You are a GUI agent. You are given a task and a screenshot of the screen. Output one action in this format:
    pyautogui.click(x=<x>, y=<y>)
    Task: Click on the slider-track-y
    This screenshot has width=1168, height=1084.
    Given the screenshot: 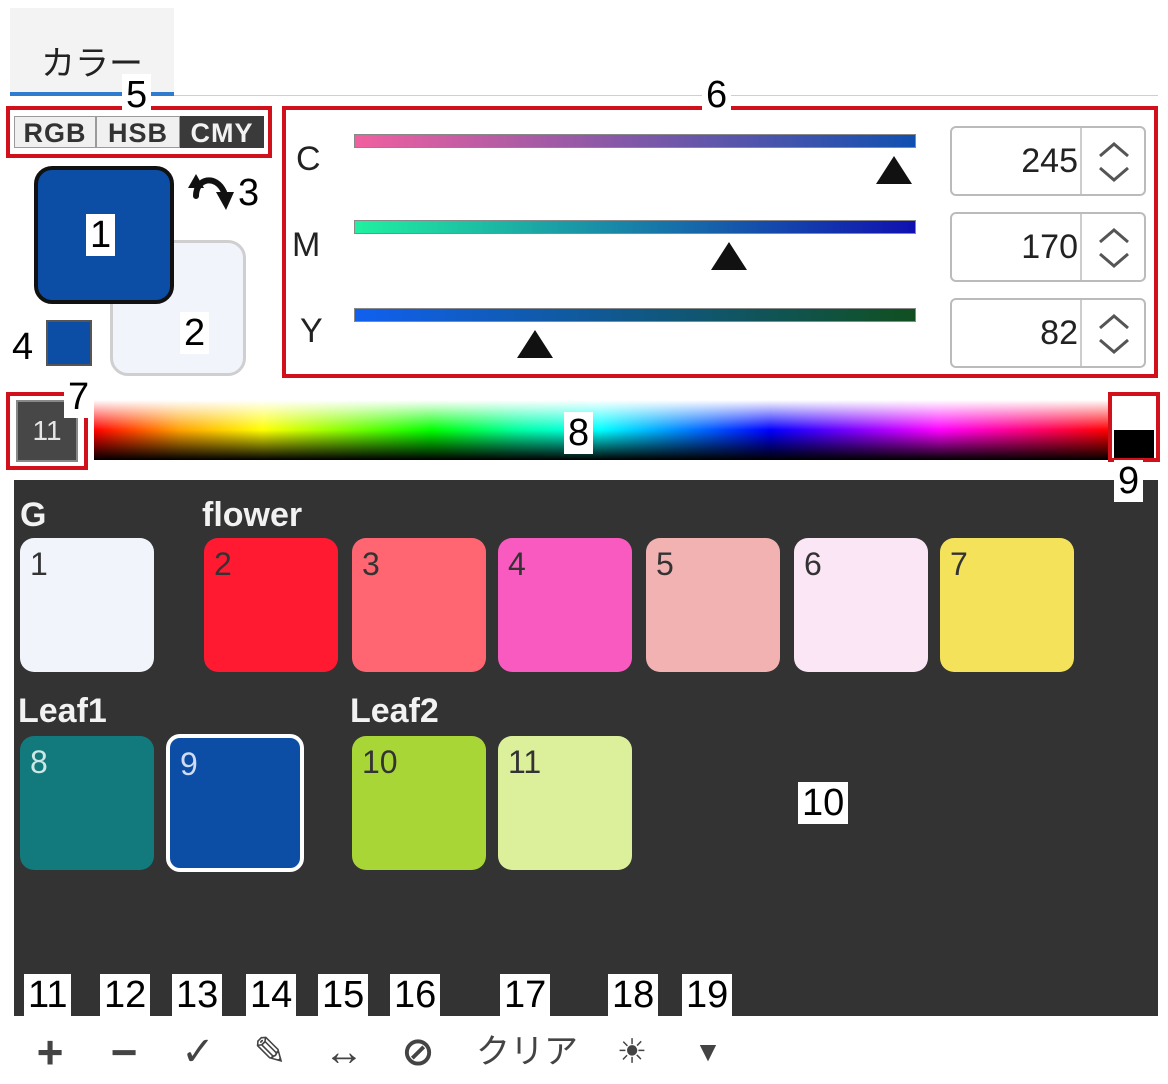 What is the action you would take?
    pyautogui.click(x=635, y=315)
    